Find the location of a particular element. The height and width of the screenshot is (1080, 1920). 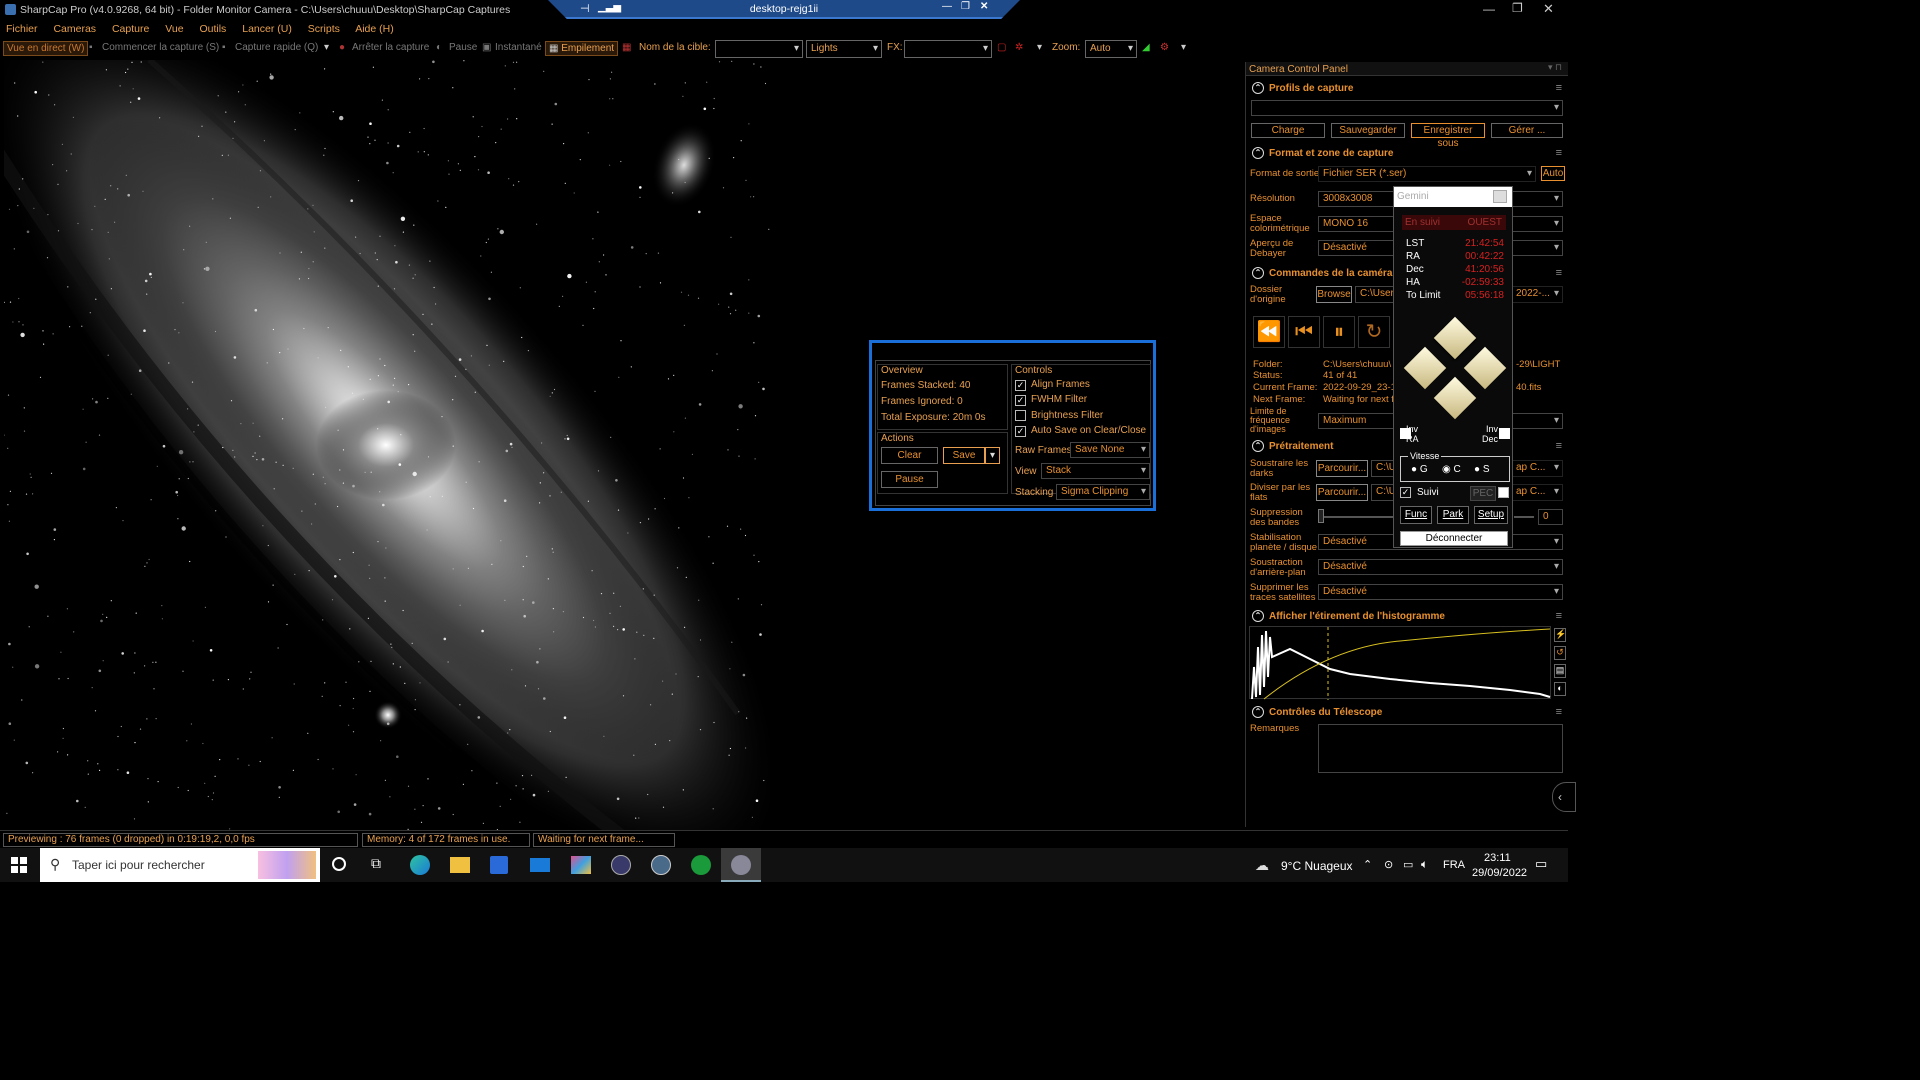

rd-minimize-icon: — is located at coordinates (947, 6).